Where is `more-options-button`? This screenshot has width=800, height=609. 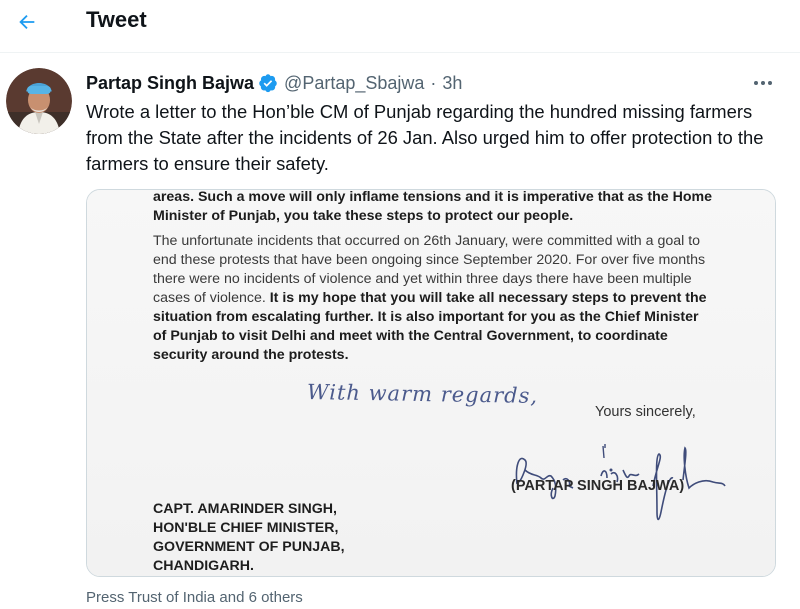
more-options-button is located at coordinates (763, 83).